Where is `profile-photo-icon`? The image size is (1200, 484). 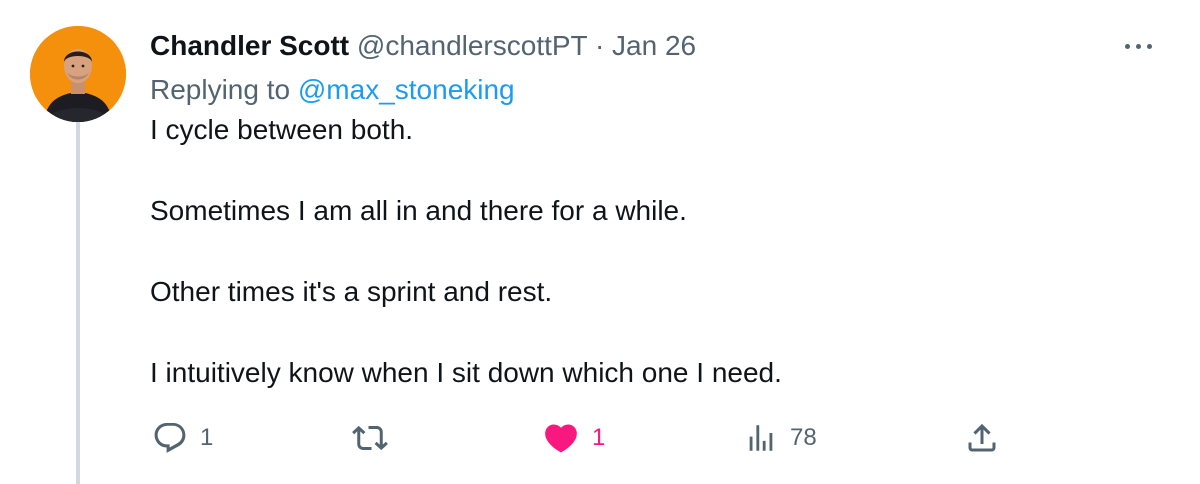 profile-photo-icon is located at coordinates (78, 74).